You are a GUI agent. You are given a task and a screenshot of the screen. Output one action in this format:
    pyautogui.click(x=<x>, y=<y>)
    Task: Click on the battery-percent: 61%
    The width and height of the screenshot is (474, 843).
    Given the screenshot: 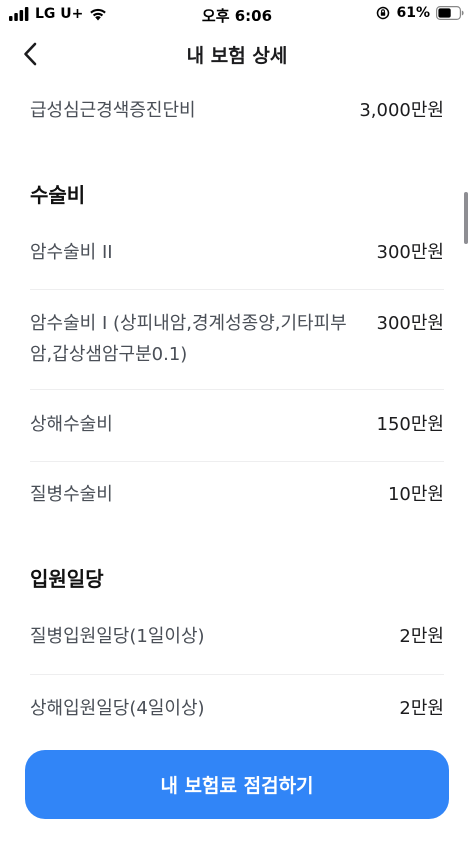 What is the action you would take?
    pyautogui.click(x=413, y=13)
    